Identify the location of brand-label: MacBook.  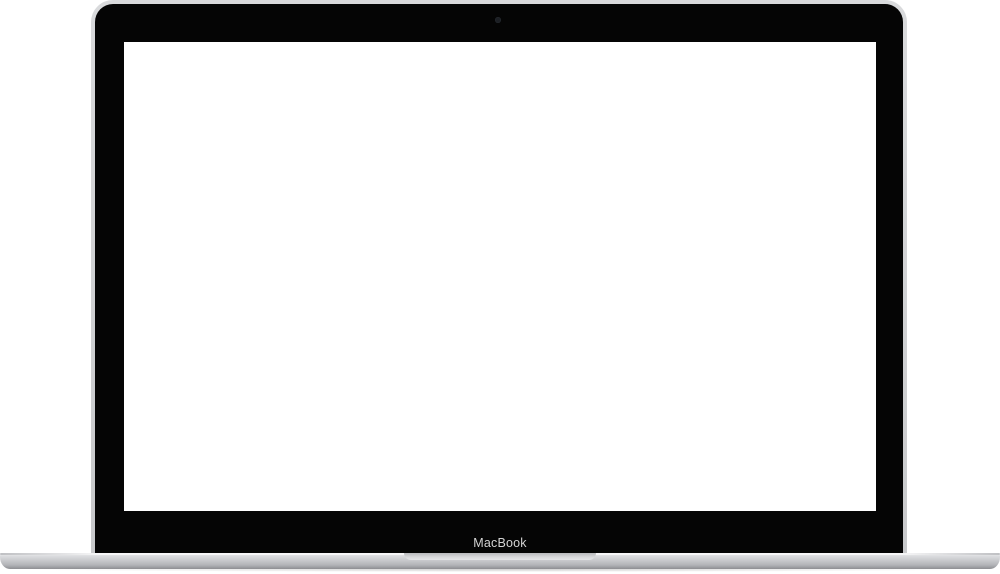
(500, 543).